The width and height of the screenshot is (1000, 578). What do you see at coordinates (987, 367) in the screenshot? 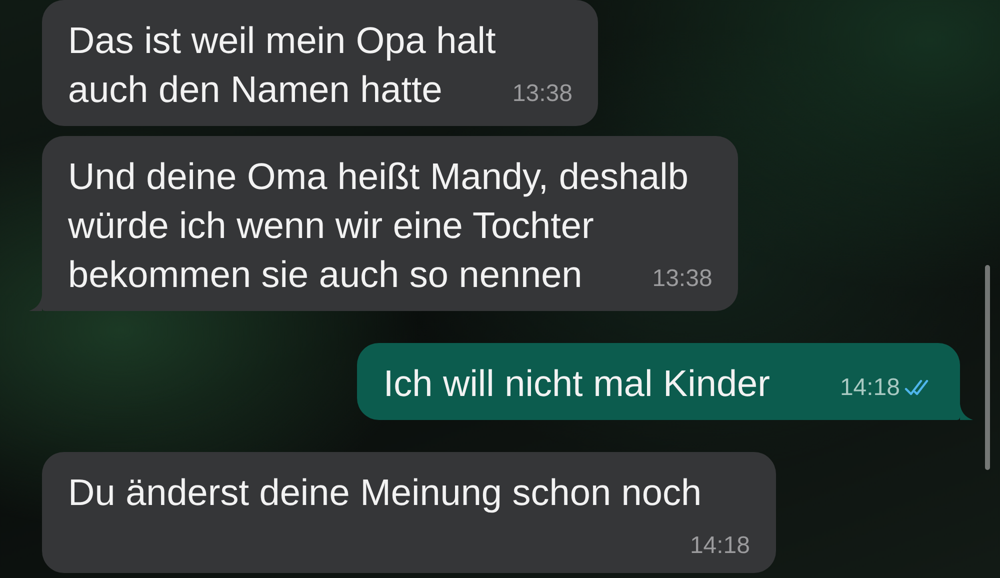
I see `scrollbar` at bounding box center [987, 367].